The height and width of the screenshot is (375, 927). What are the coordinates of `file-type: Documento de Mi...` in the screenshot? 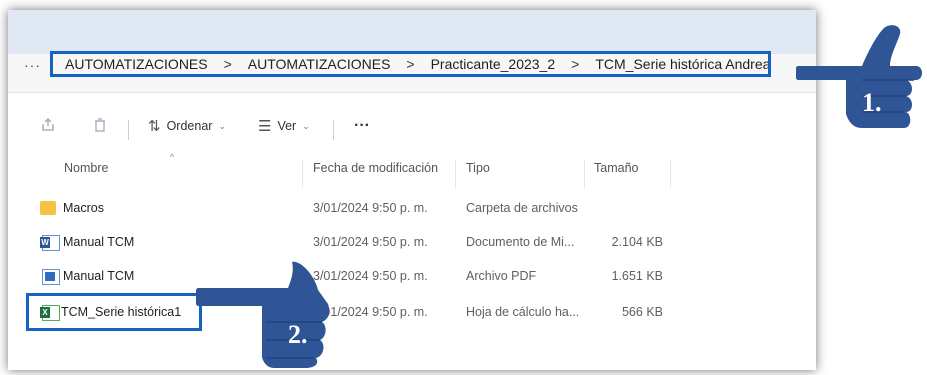 It's located at (520, 242).